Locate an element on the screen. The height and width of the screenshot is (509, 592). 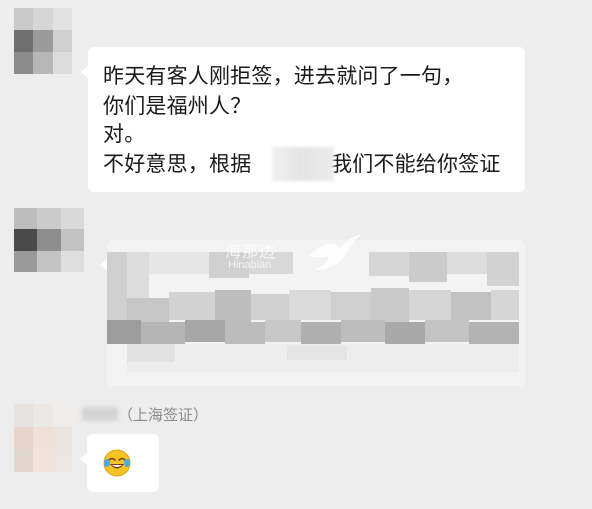
emoji-message-bubble is located at coordinates (119, 463).